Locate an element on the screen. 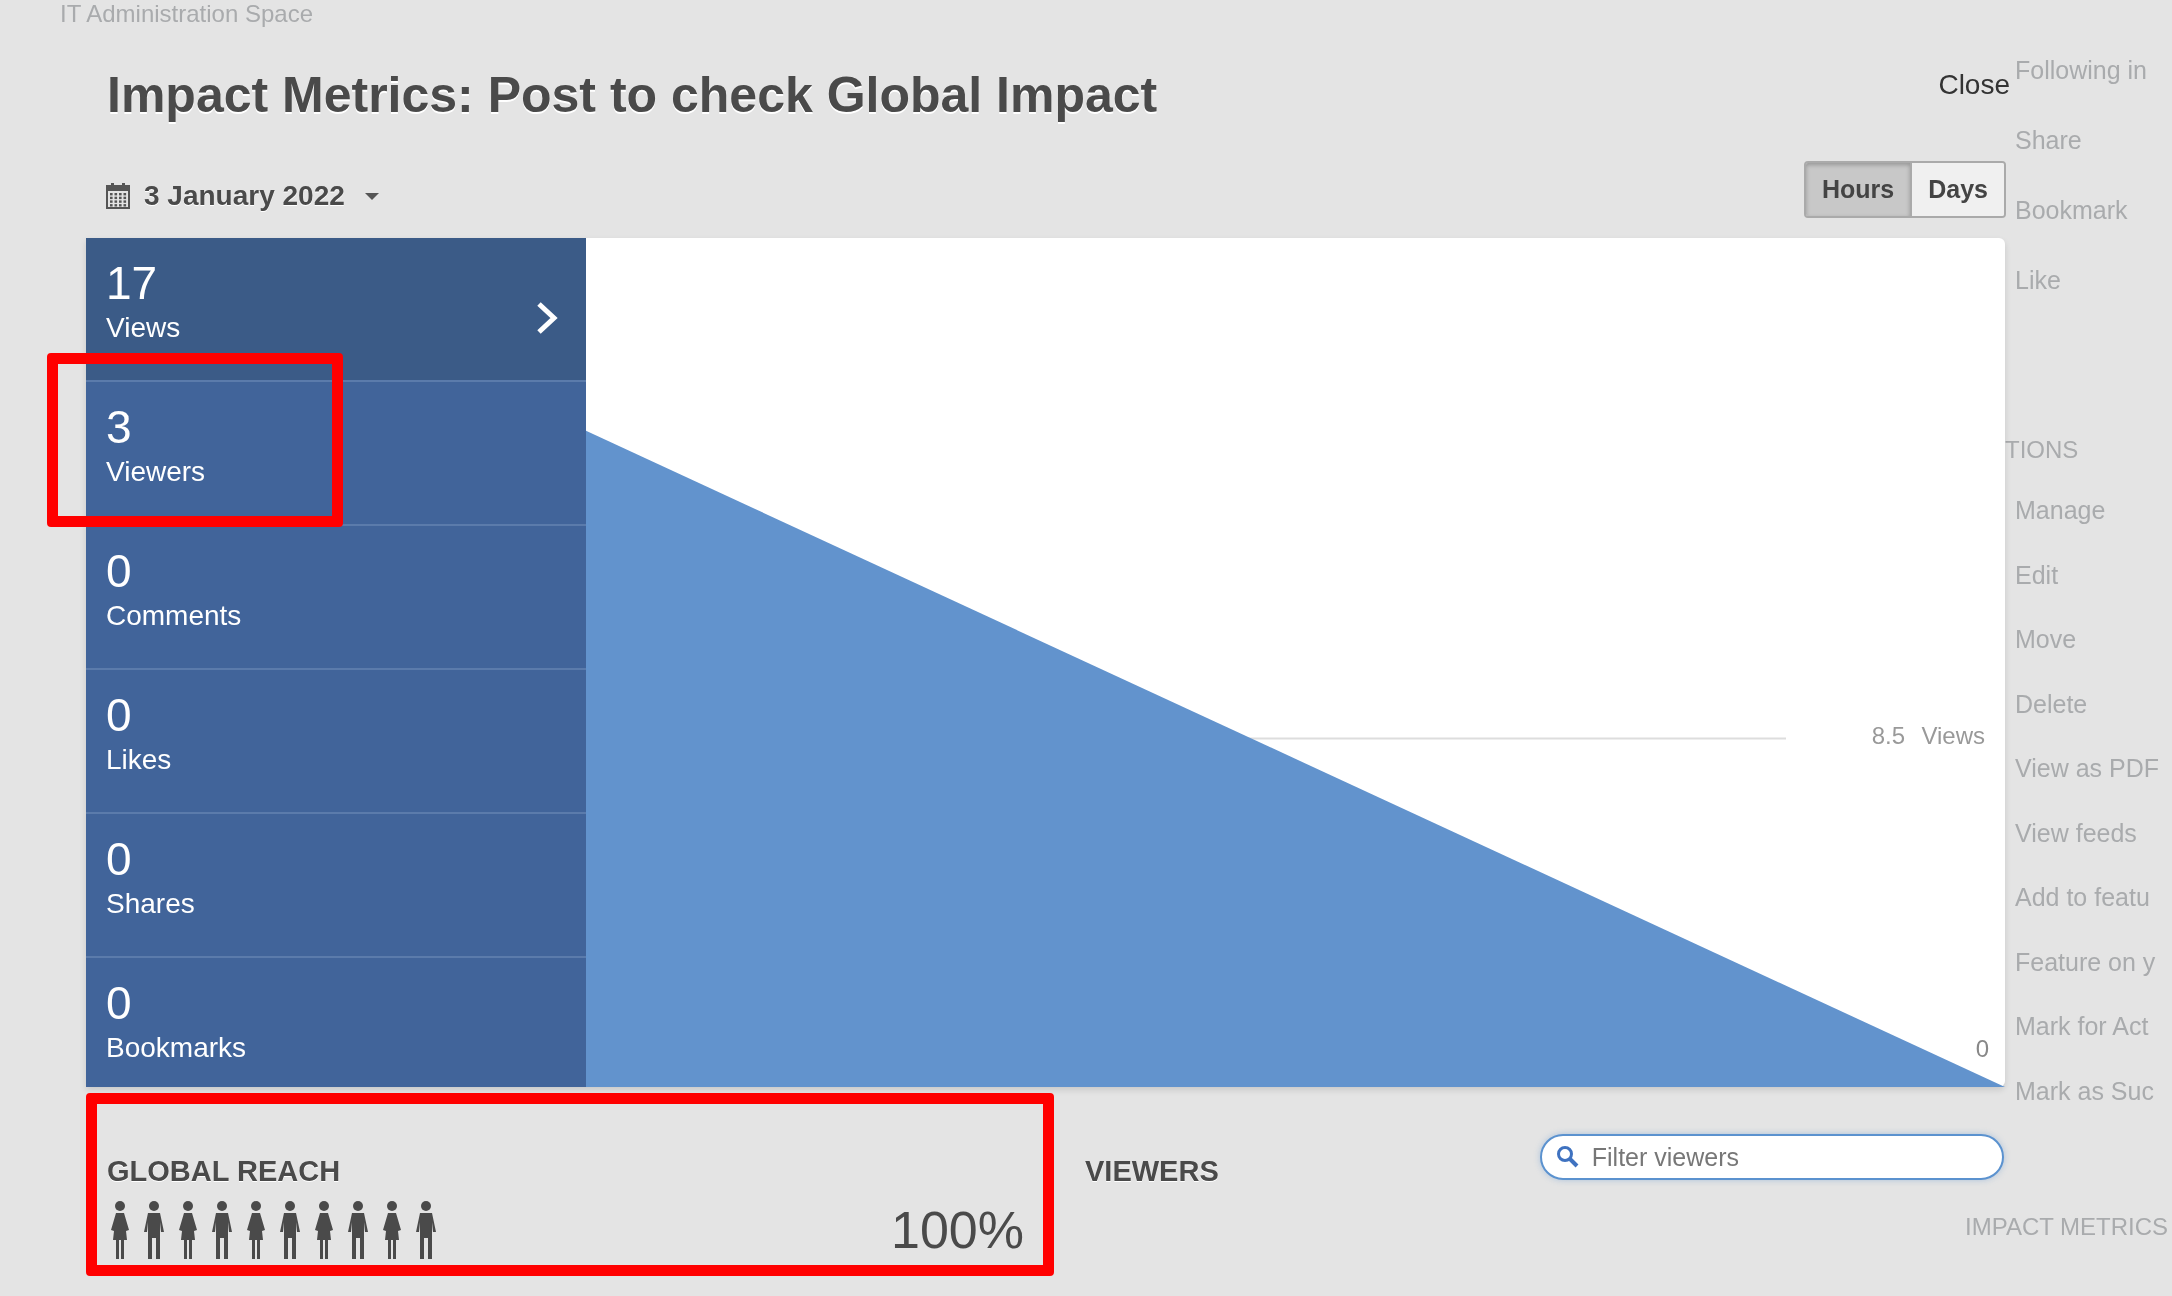 The height and width of the screenshot is (1296, 2172). menu-item: View as PDF is located at coordinates (2093, 786).